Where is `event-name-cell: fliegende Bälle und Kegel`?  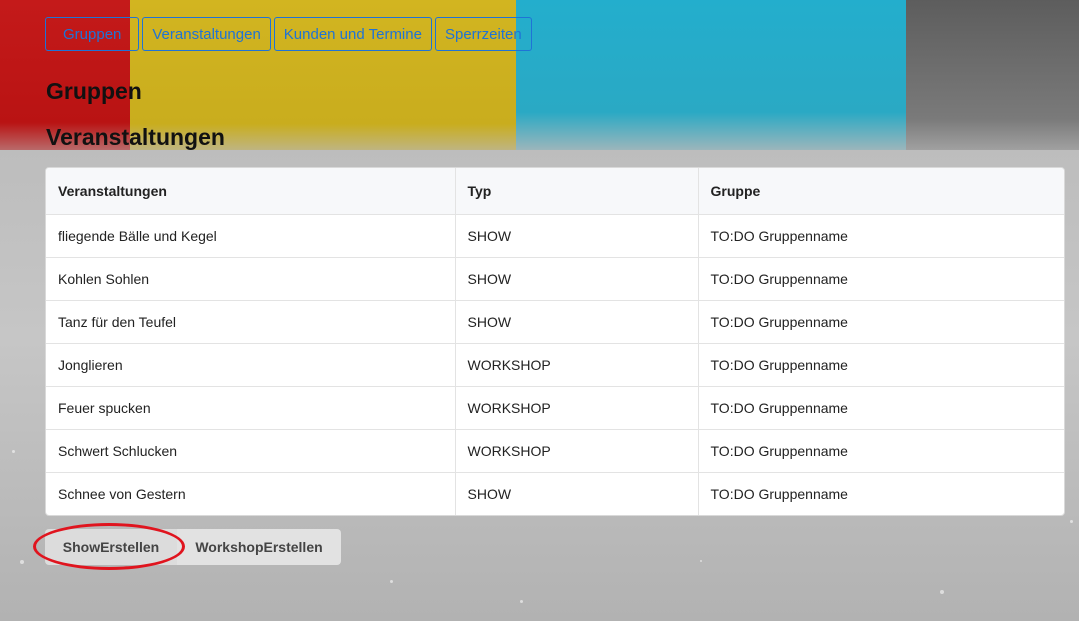 event-name-cell: fliegende Bälle und Kegel is located at coordinates (251, 236).